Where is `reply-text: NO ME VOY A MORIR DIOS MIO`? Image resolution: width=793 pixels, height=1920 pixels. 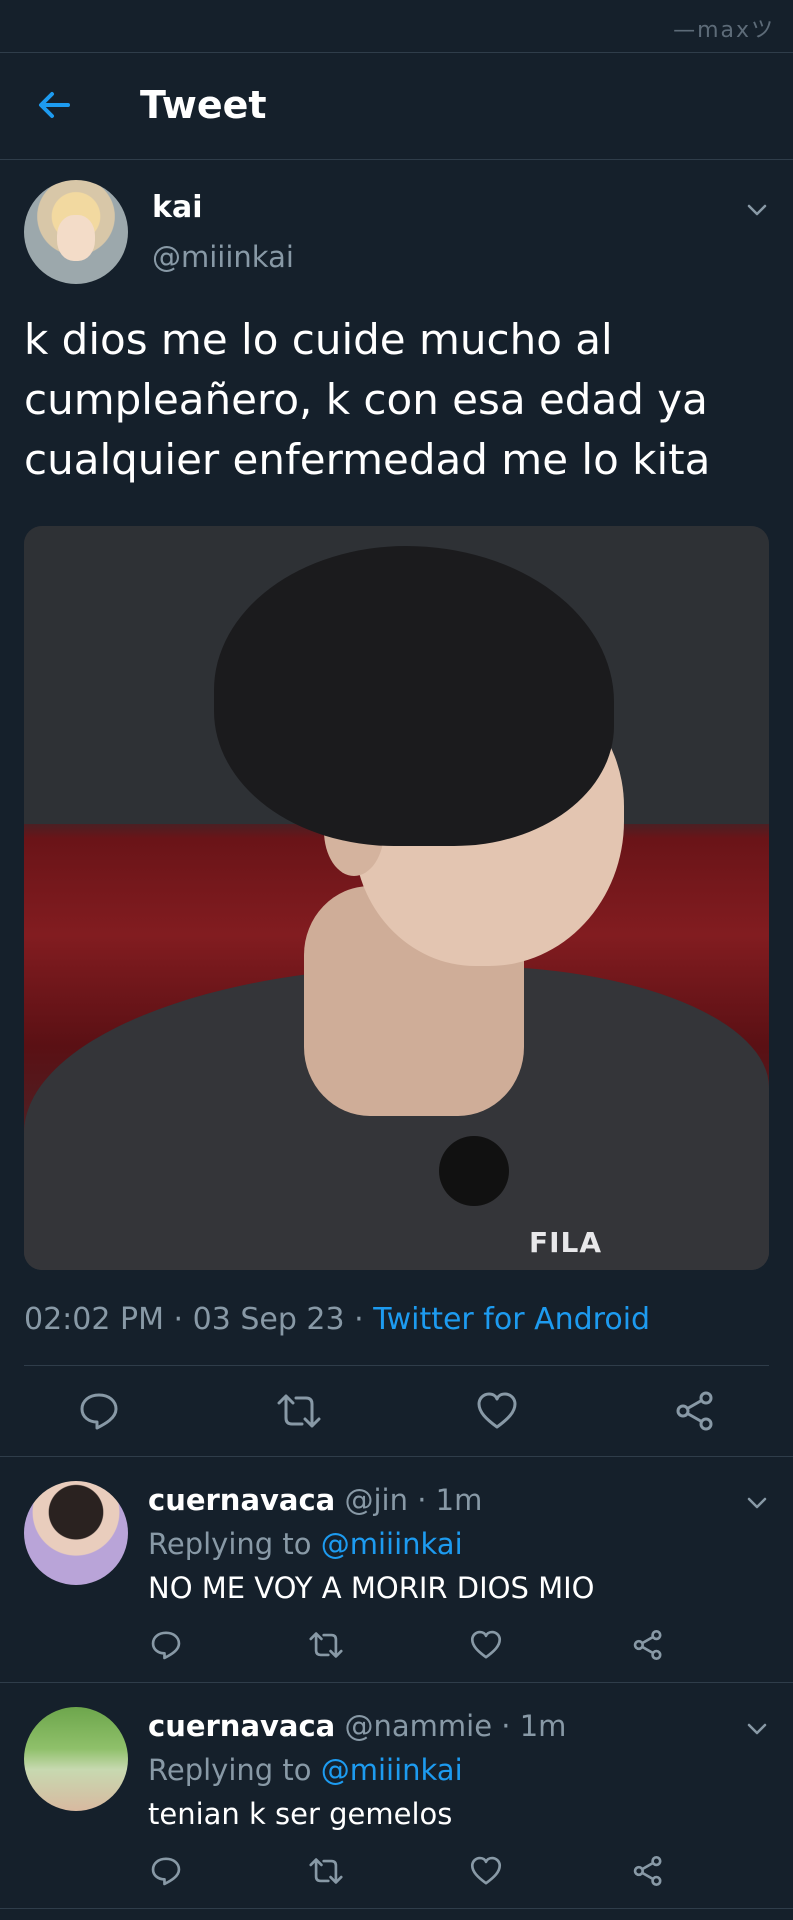 reply-text: NO ME VOY A MORIR DIOS MIO is located at coordinates (371, 1588).